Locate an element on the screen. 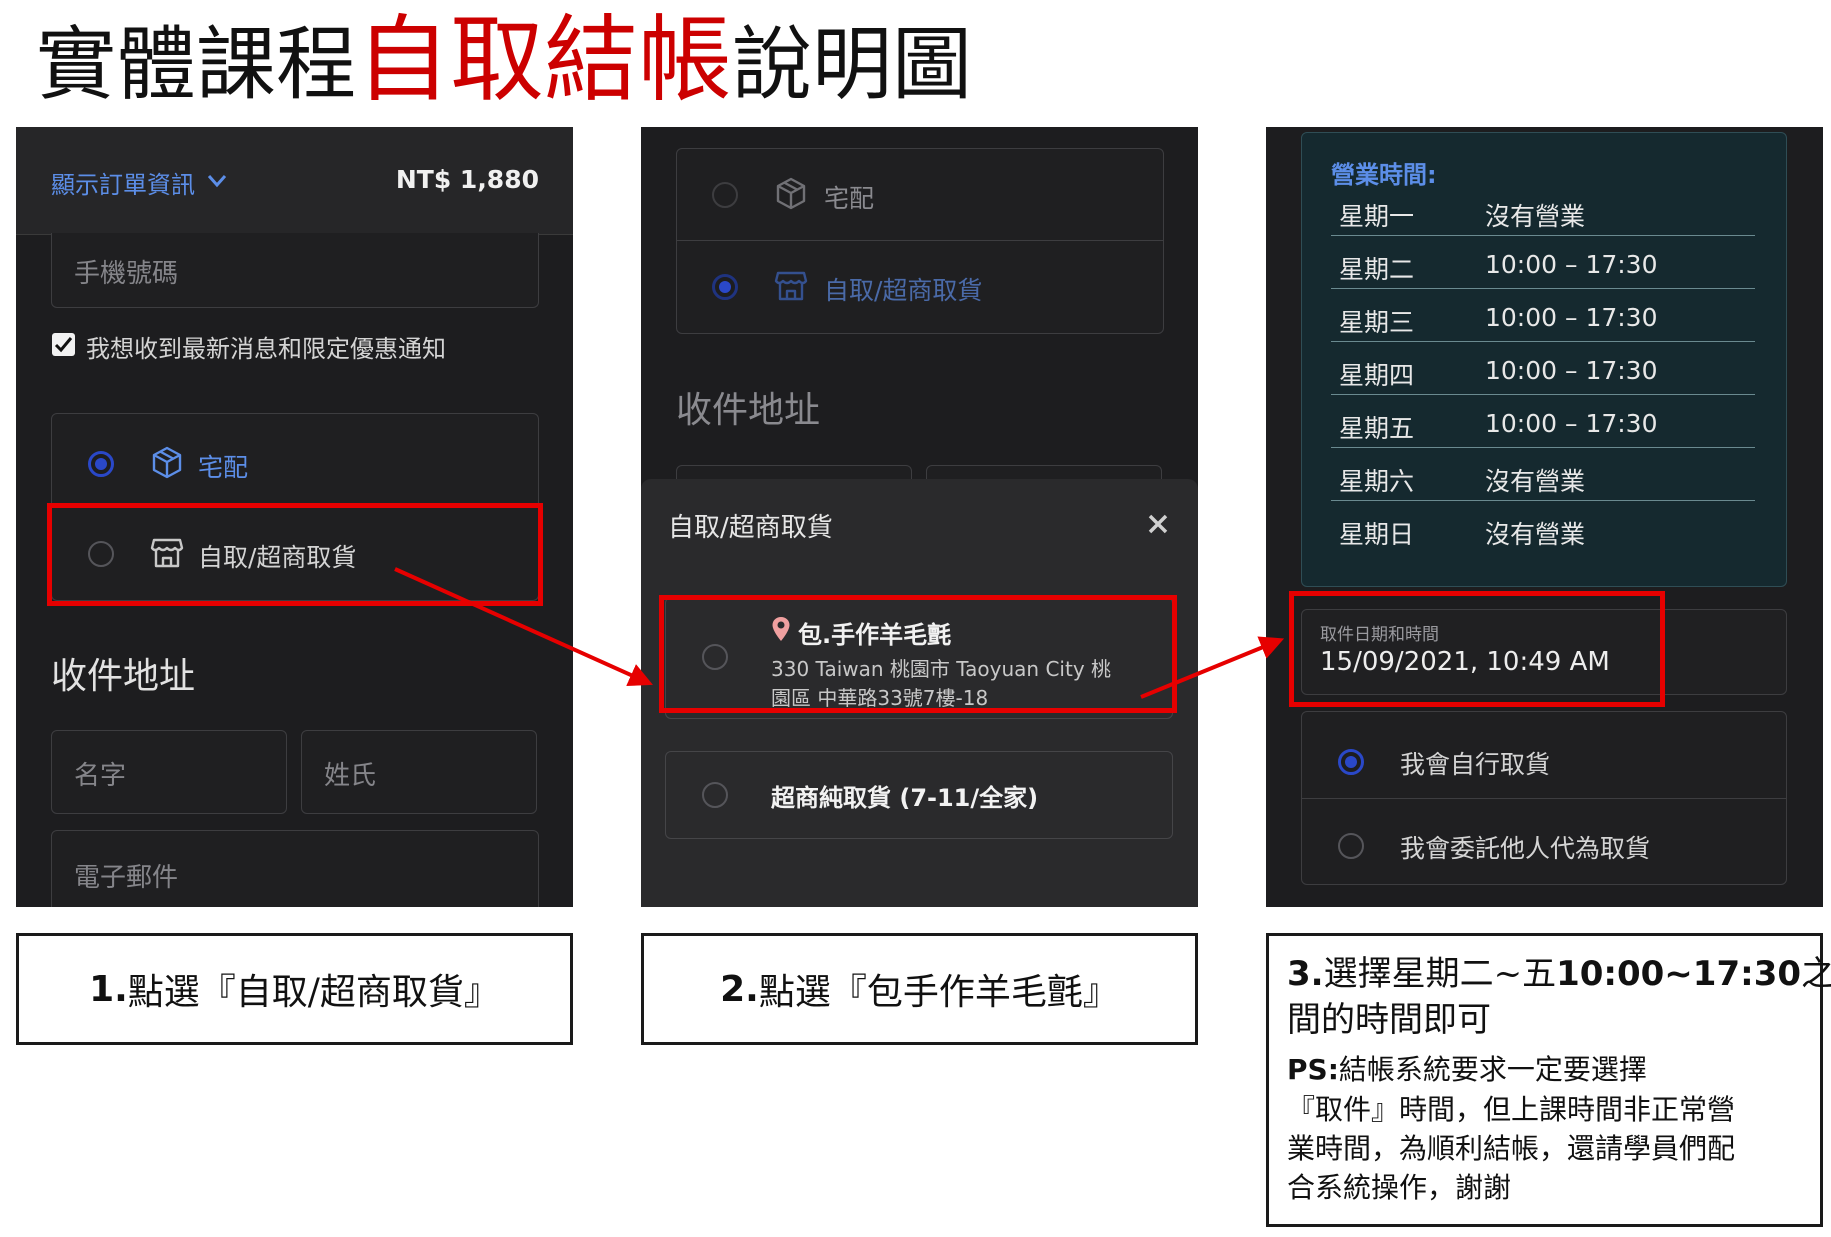 The image size is (1831, 1237). caption-step2: 2. 點選『包手作羊毛氈』 is located at coordinates (919, 989).